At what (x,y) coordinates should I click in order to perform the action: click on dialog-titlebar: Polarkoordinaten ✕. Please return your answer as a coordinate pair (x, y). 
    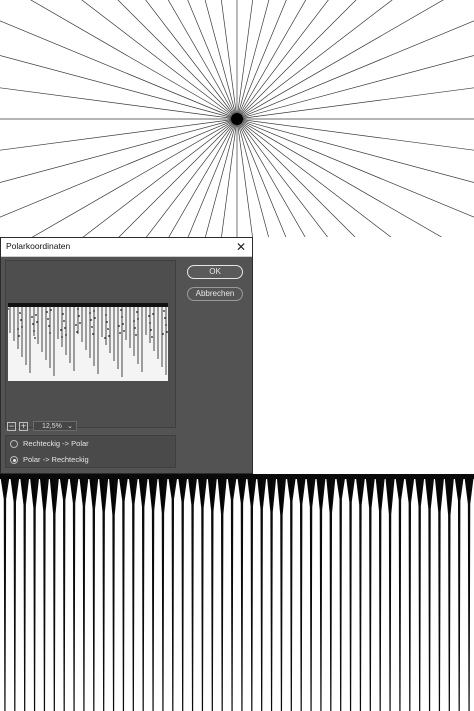
    Looking at the image, I should click on (126, 247).